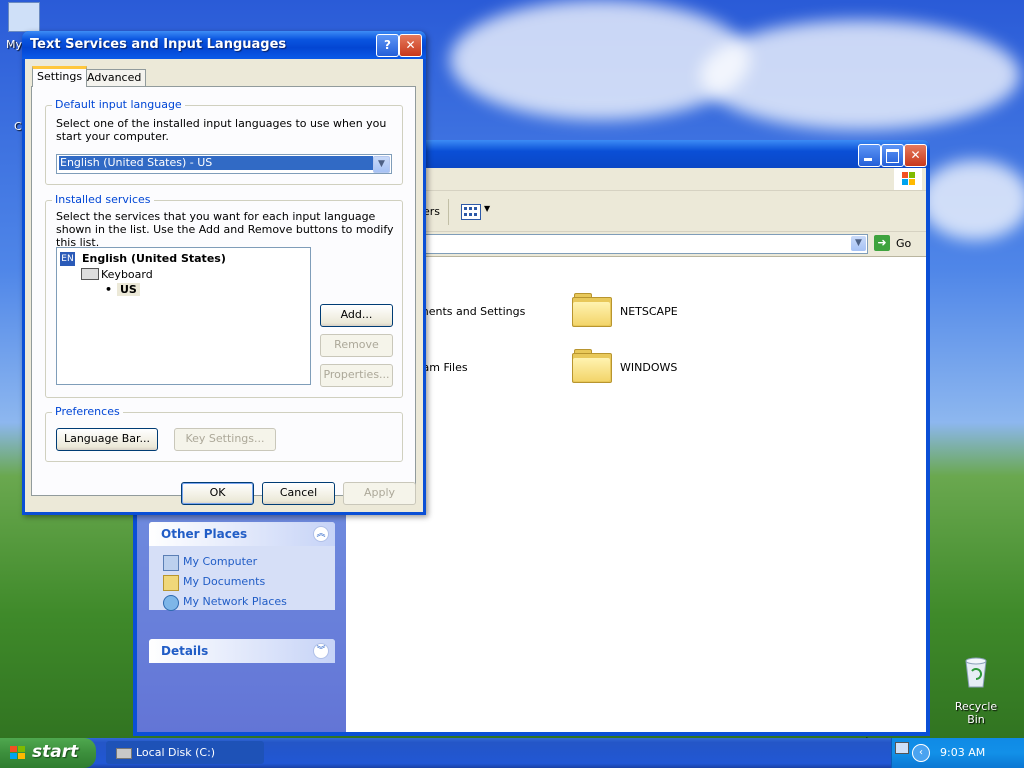  I want to click on minimize-icon, so click(868, 159).